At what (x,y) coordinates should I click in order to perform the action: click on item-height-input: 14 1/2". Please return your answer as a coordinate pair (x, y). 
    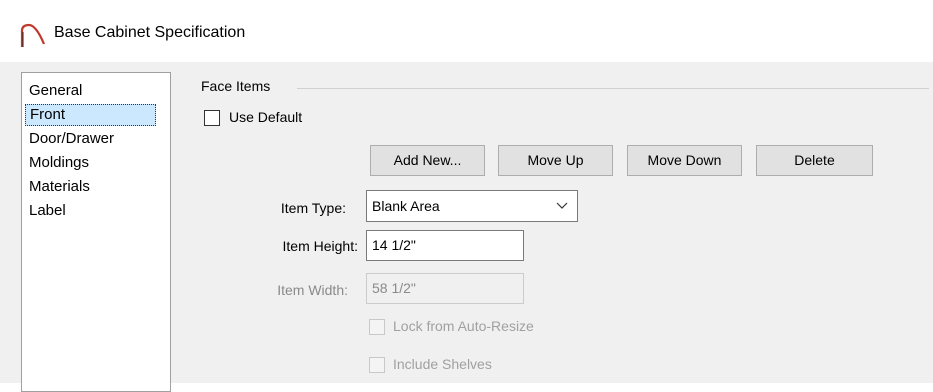
    Looking at the image, I should click on (445, 245).